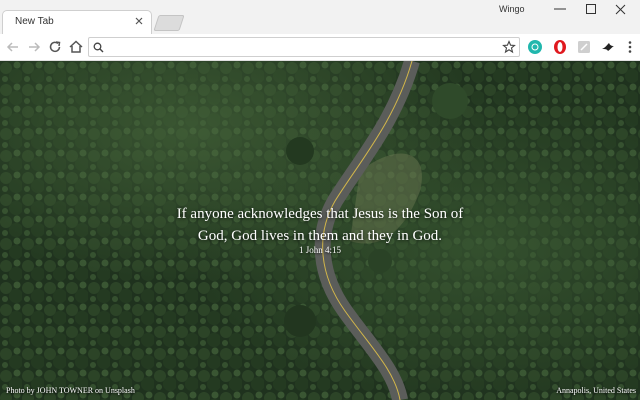 The height and width of the screenshot is (400, 640). What do you see at coordinates (560, 47) in the screenshot?
I see `opera-extension-icon` at bounding box center [560, 47].